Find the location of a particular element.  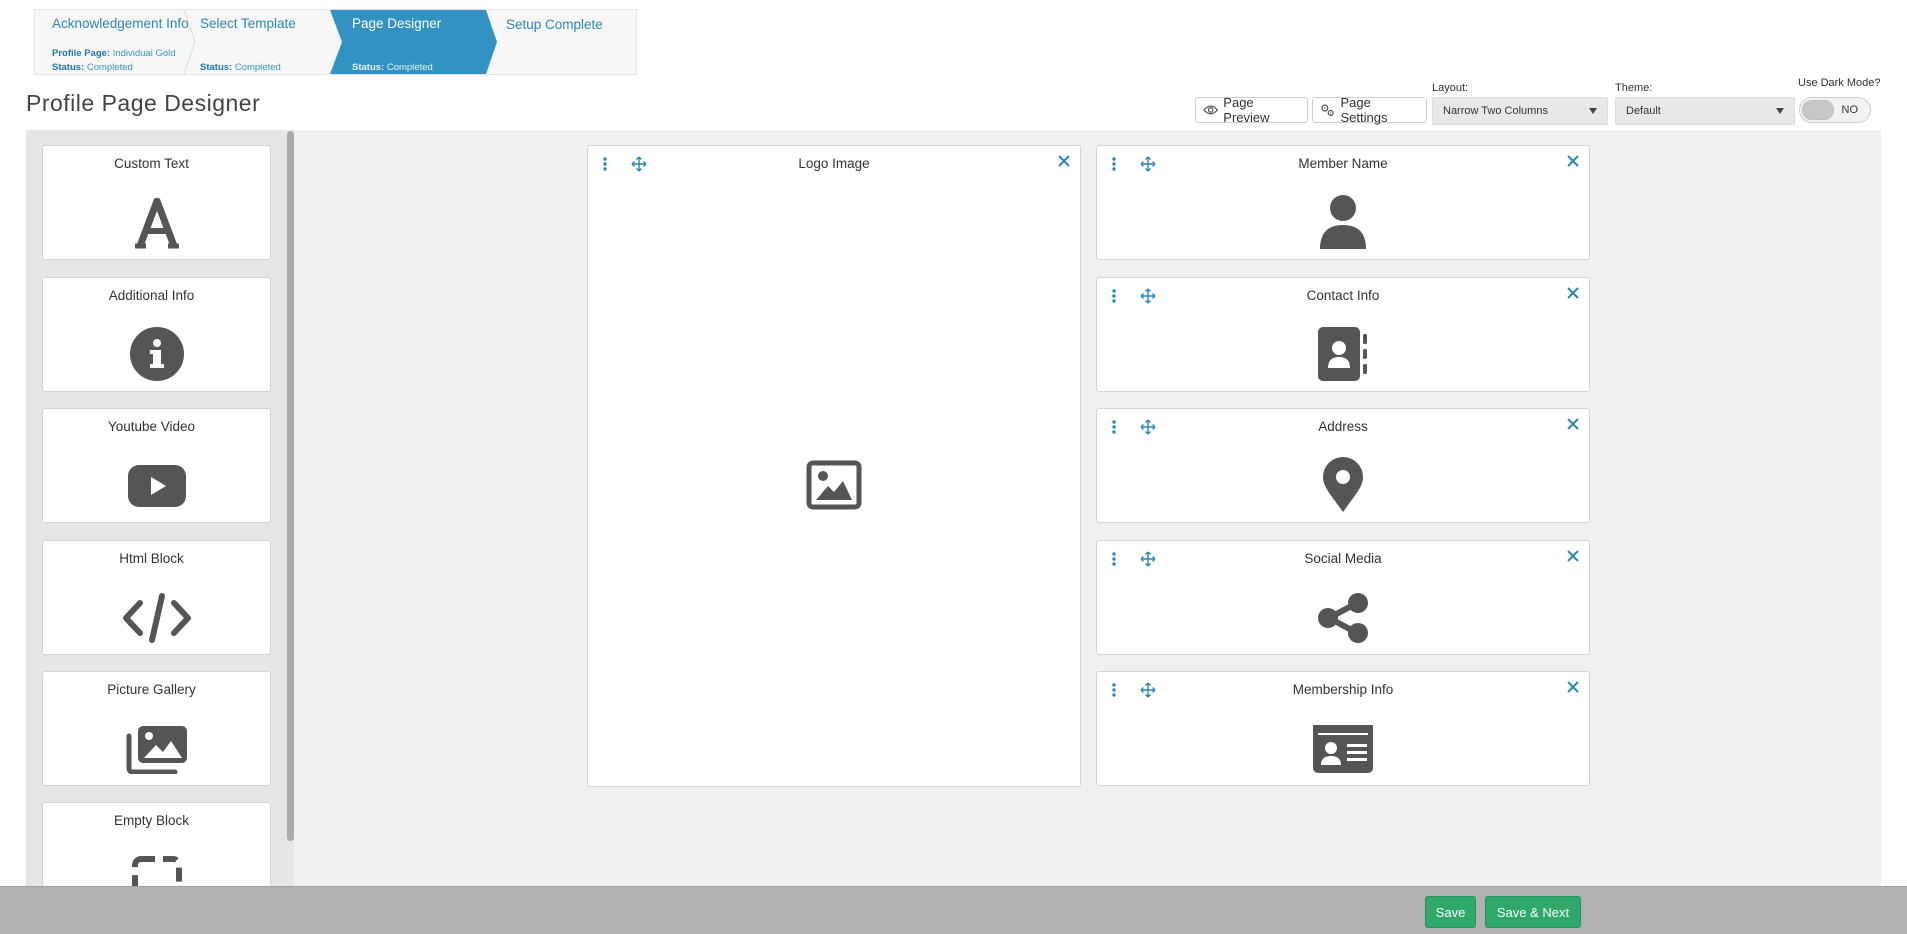

step-title: Setup Complete is located at coordinates (554, 24).